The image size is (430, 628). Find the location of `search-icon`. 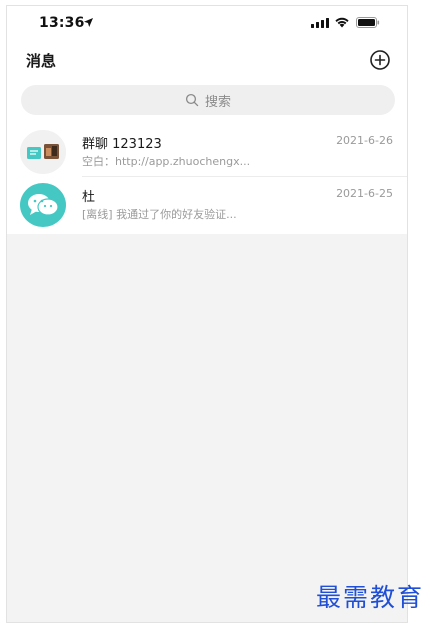

search-icon is located at coordinates (192, 100).